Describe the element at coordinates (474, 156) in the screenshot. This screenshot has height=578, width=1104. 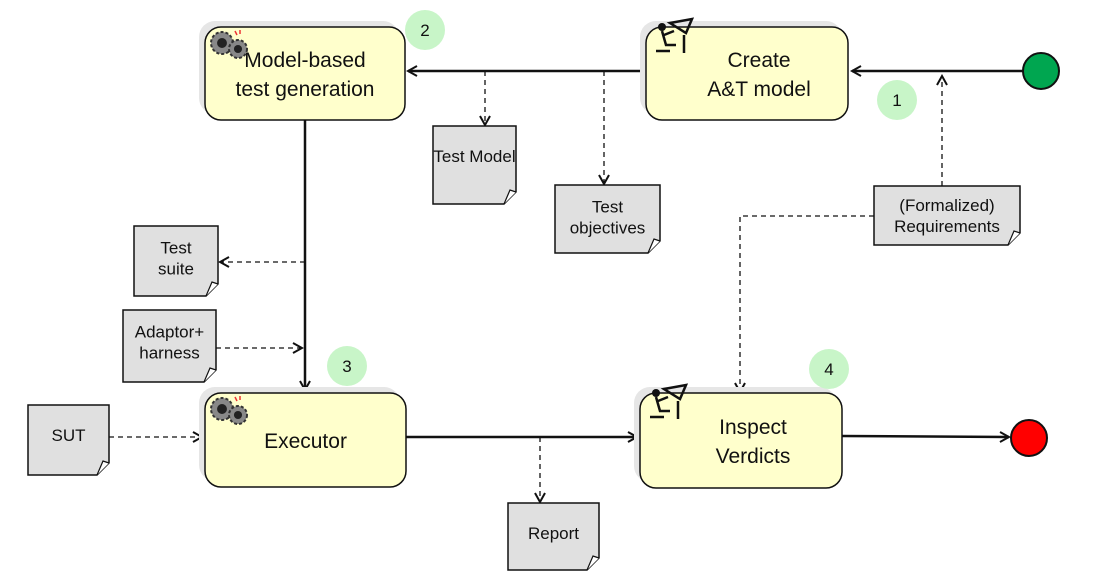
I see `artifact-label: Test Model` at that location.